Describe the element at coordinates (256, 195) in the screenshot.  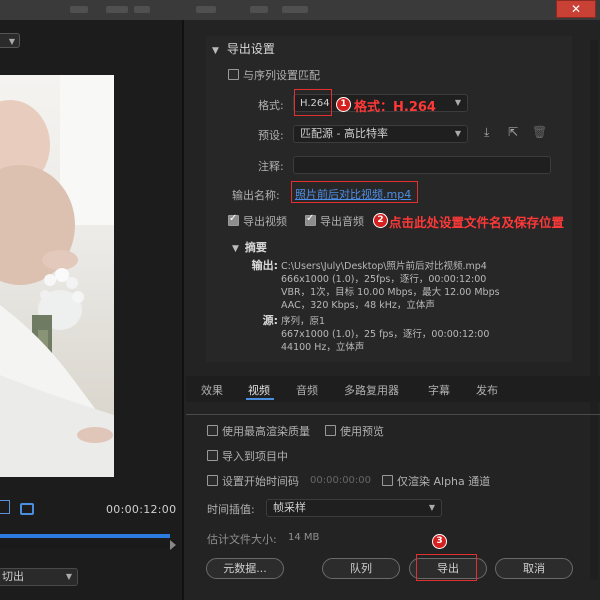
I see `output-name-label: 输出名称:` at that location.